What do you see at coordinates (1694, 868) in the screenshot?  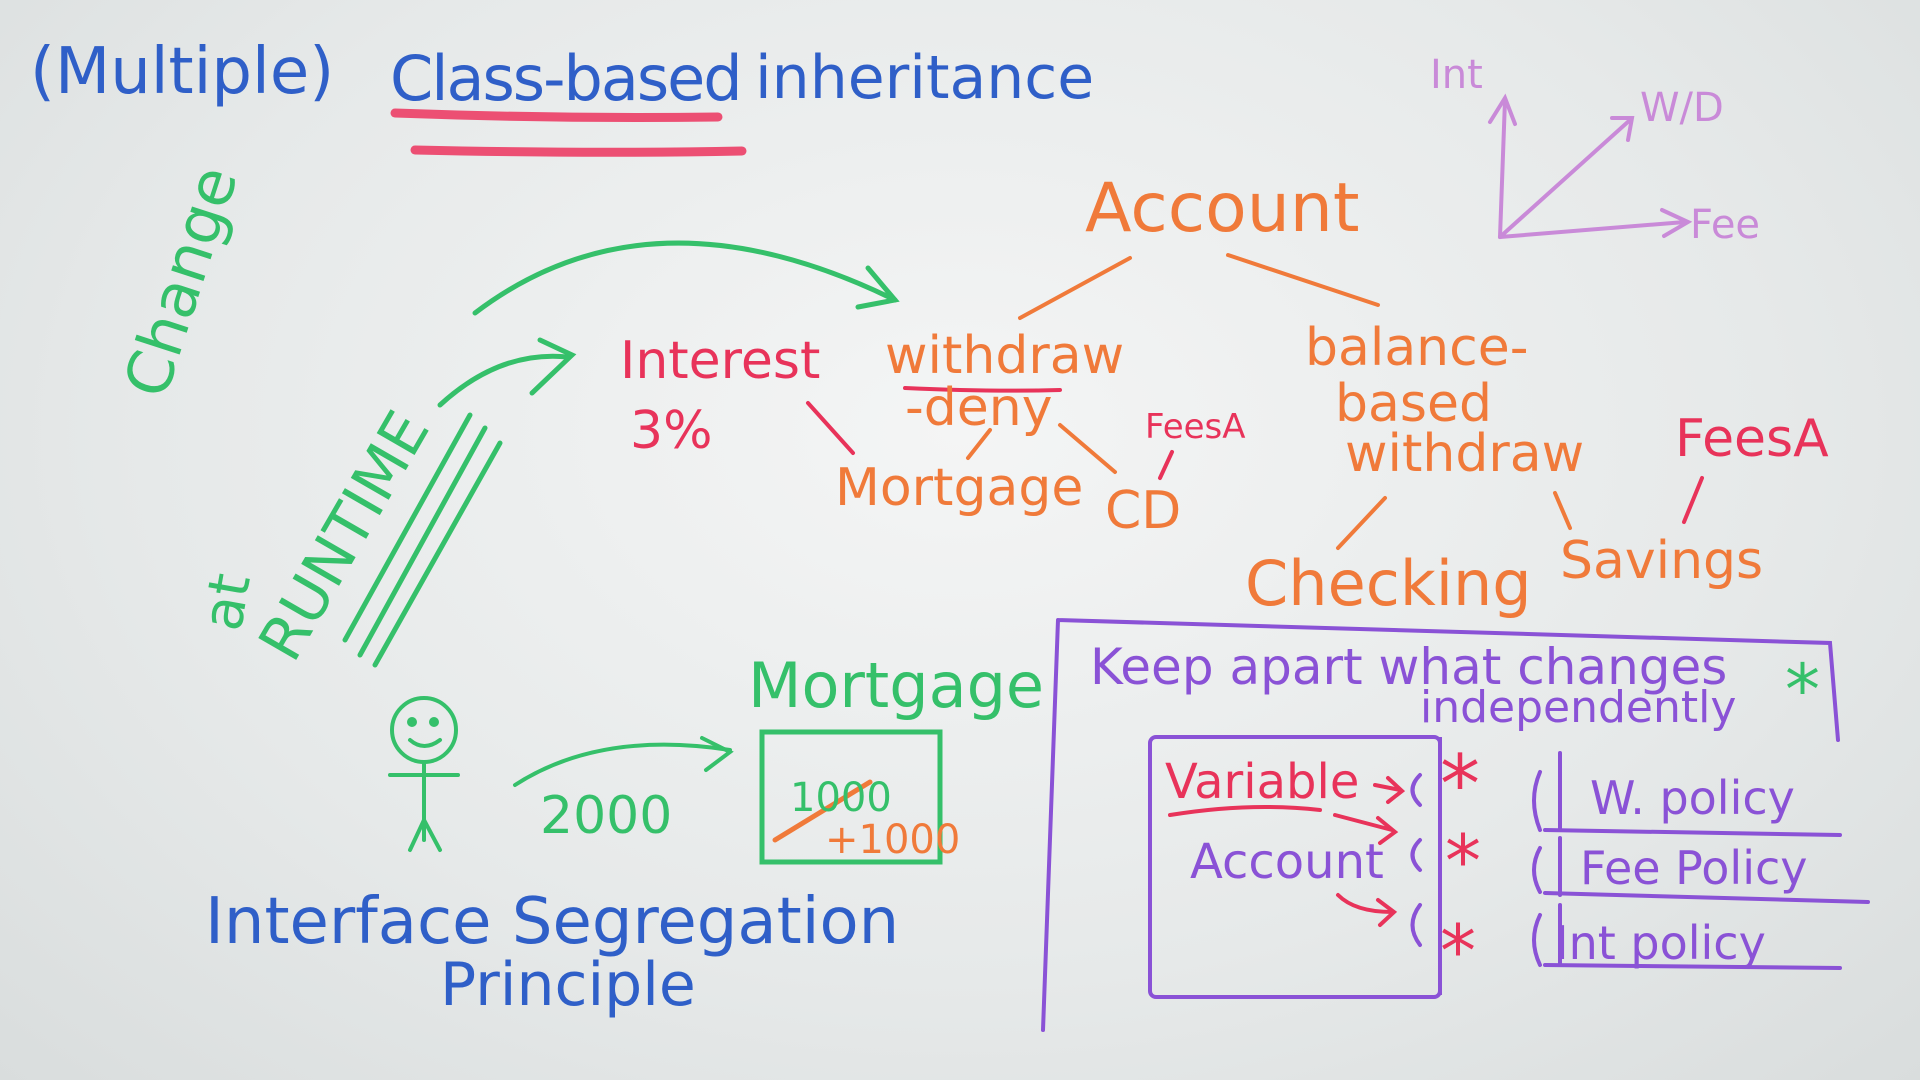 I see `policy-fee: Fee Policy` at bounding box center [1694, 868].